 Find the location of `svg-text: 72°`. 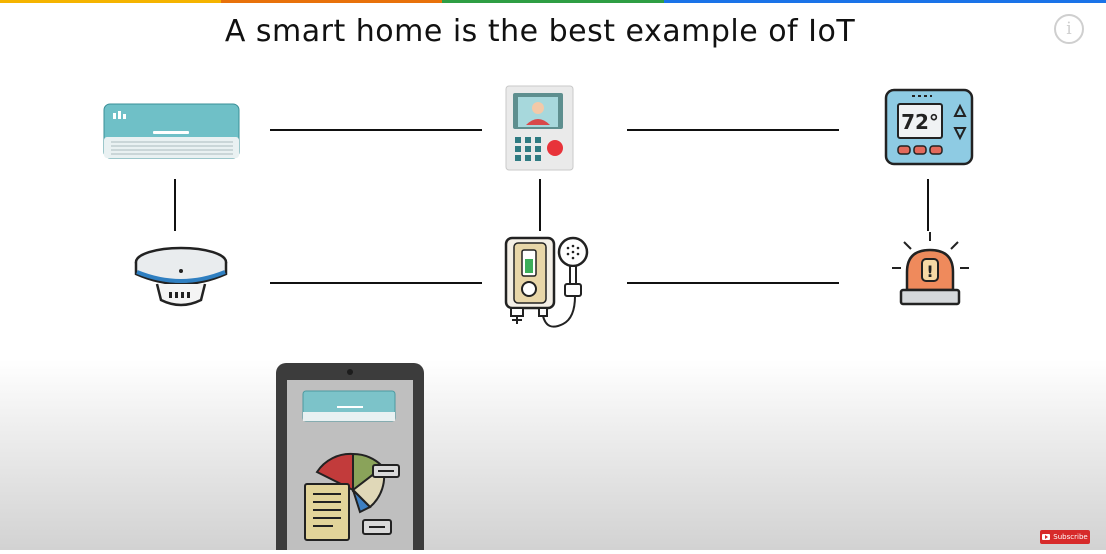

svg-text: 72° is located at coordinates (920, 122).